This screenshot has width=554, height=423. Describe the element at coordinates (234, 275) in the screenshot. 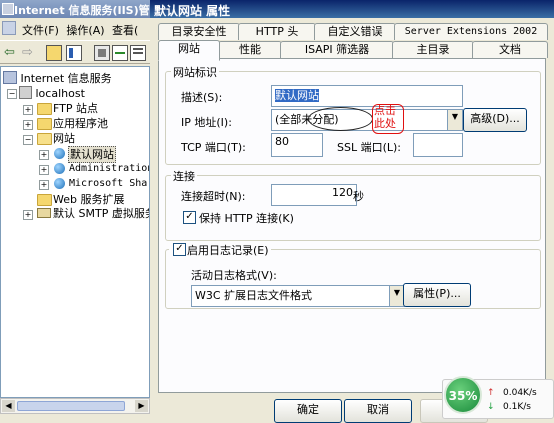

I see `label-log-format: 活动日志格式(V):` at that location.